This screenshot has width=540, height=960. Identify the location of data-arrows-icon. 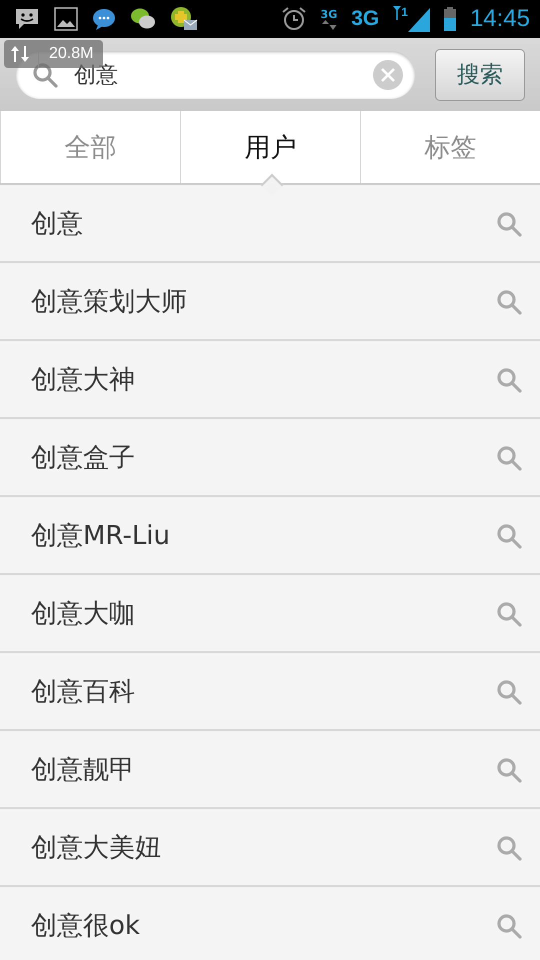
(328, 25).